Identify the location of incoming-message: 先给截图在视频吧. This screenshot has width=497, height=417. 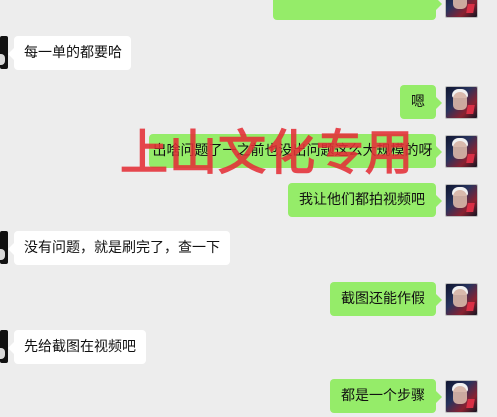
(77, 347).